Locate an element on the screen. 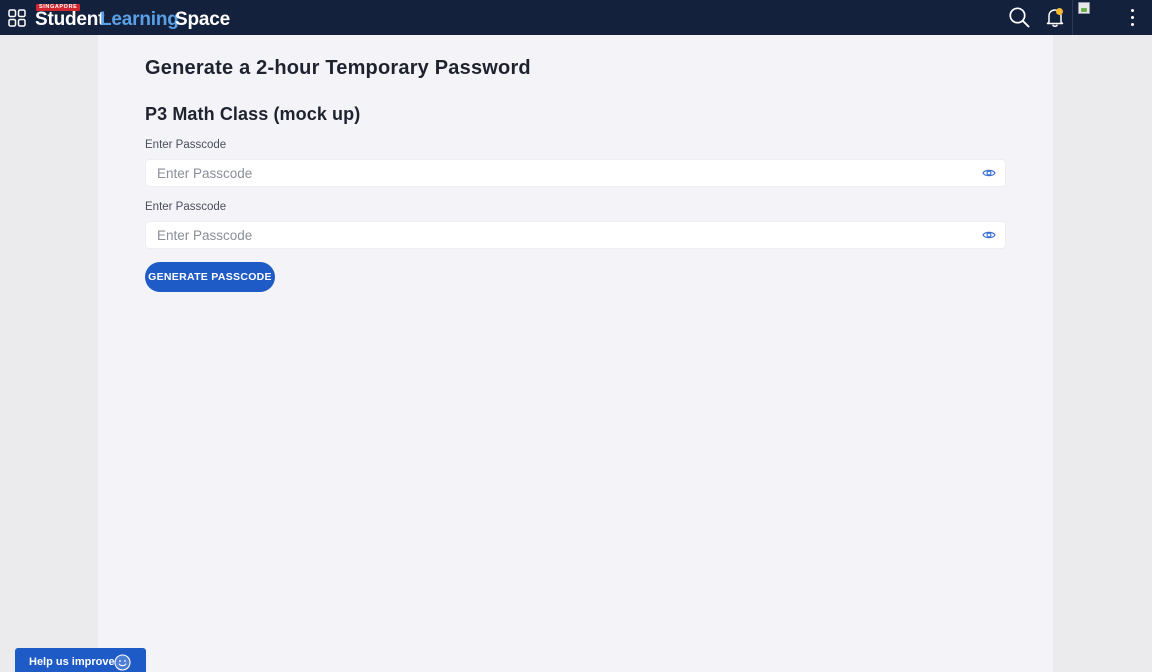 The image size is (1152, 672). passcode-field is located at coordinates (575, 173).